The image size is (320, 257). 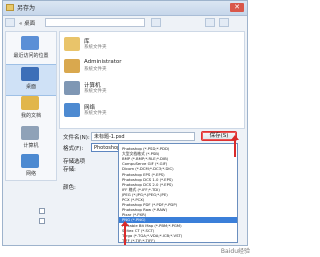 I want to click on filename-field: 未标题-1.psd, so click(x=143, y=136).